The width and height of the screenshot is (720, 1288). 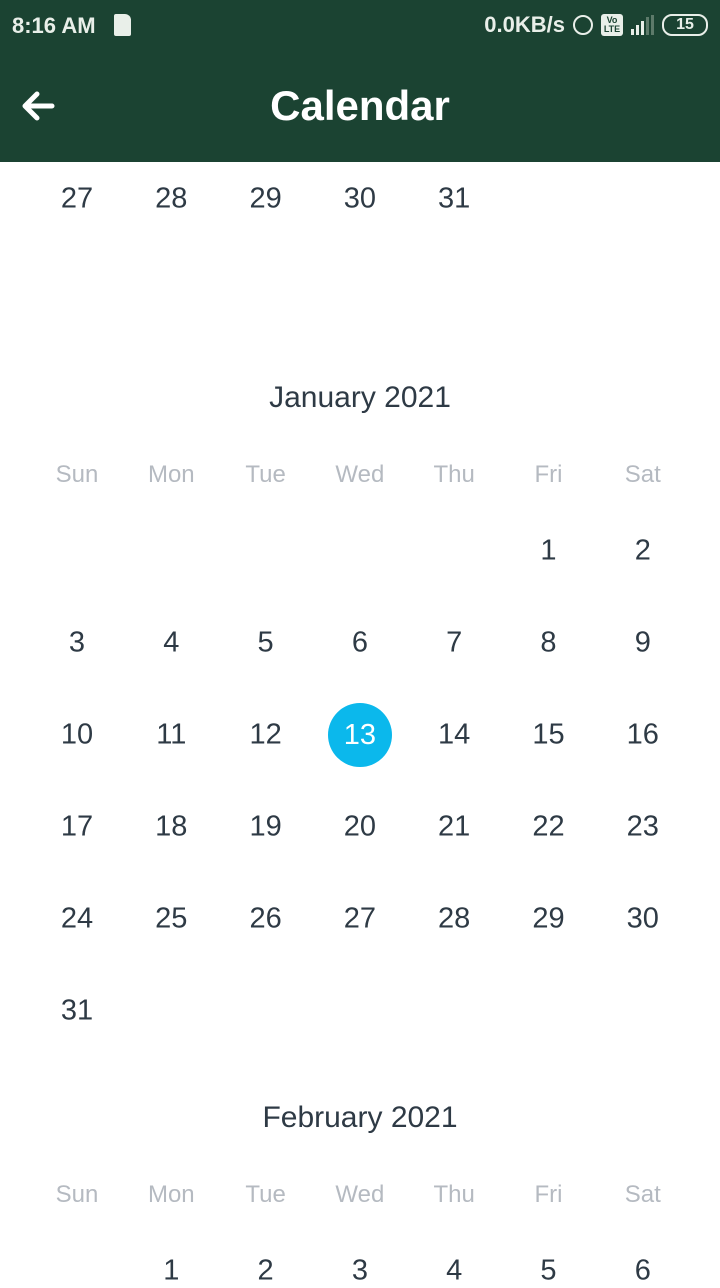 I want to click on day-cell: 14, so click(x=454, y=735).